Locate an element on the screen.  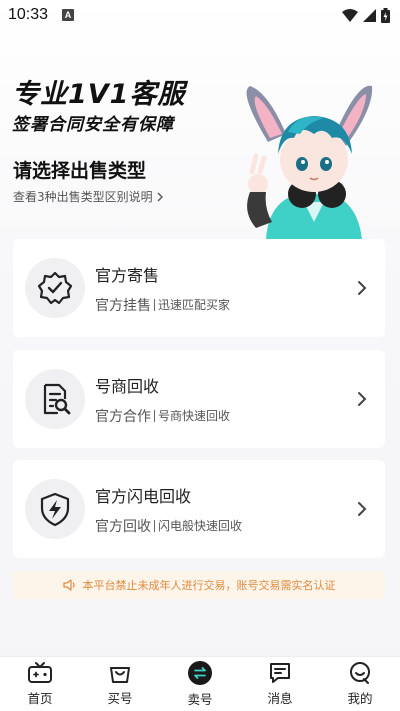
wifi-icon is located at coordinates (350, 15).